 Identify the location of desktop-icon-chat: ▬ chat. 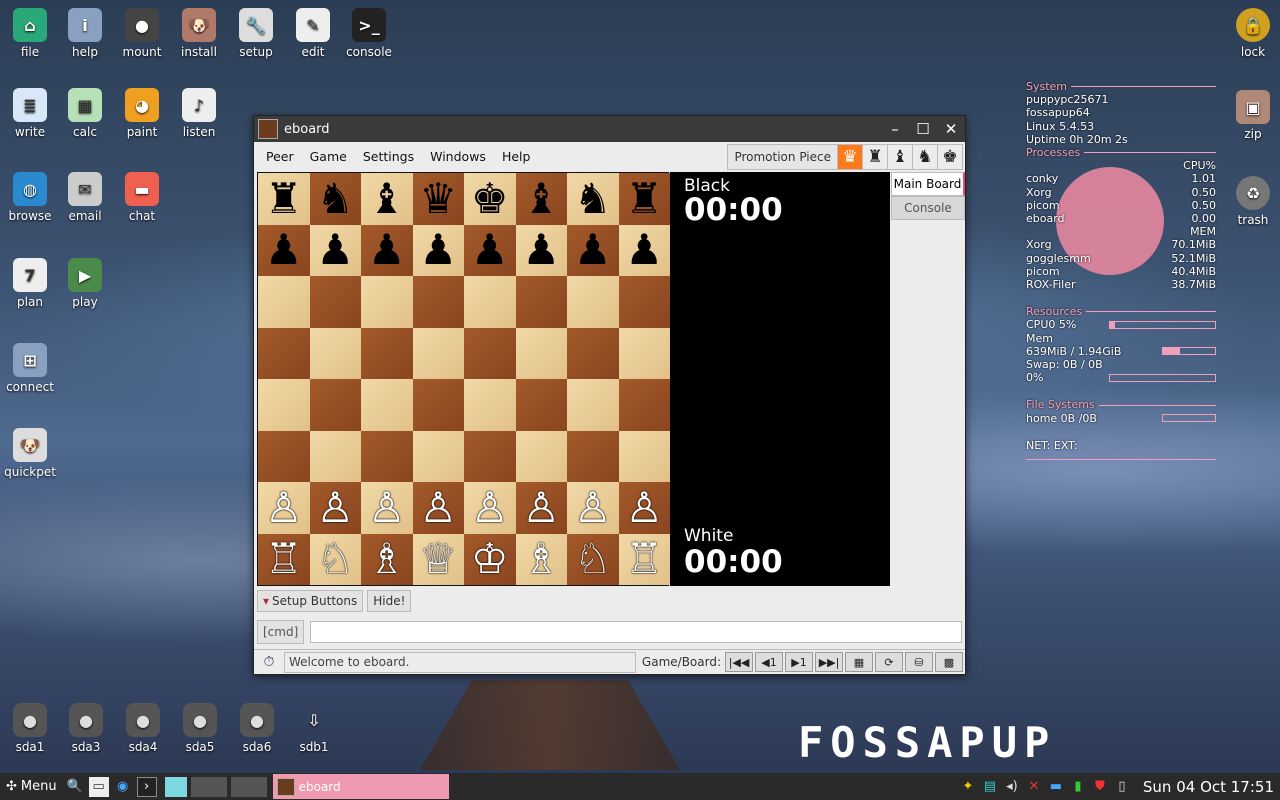
(142, 197).